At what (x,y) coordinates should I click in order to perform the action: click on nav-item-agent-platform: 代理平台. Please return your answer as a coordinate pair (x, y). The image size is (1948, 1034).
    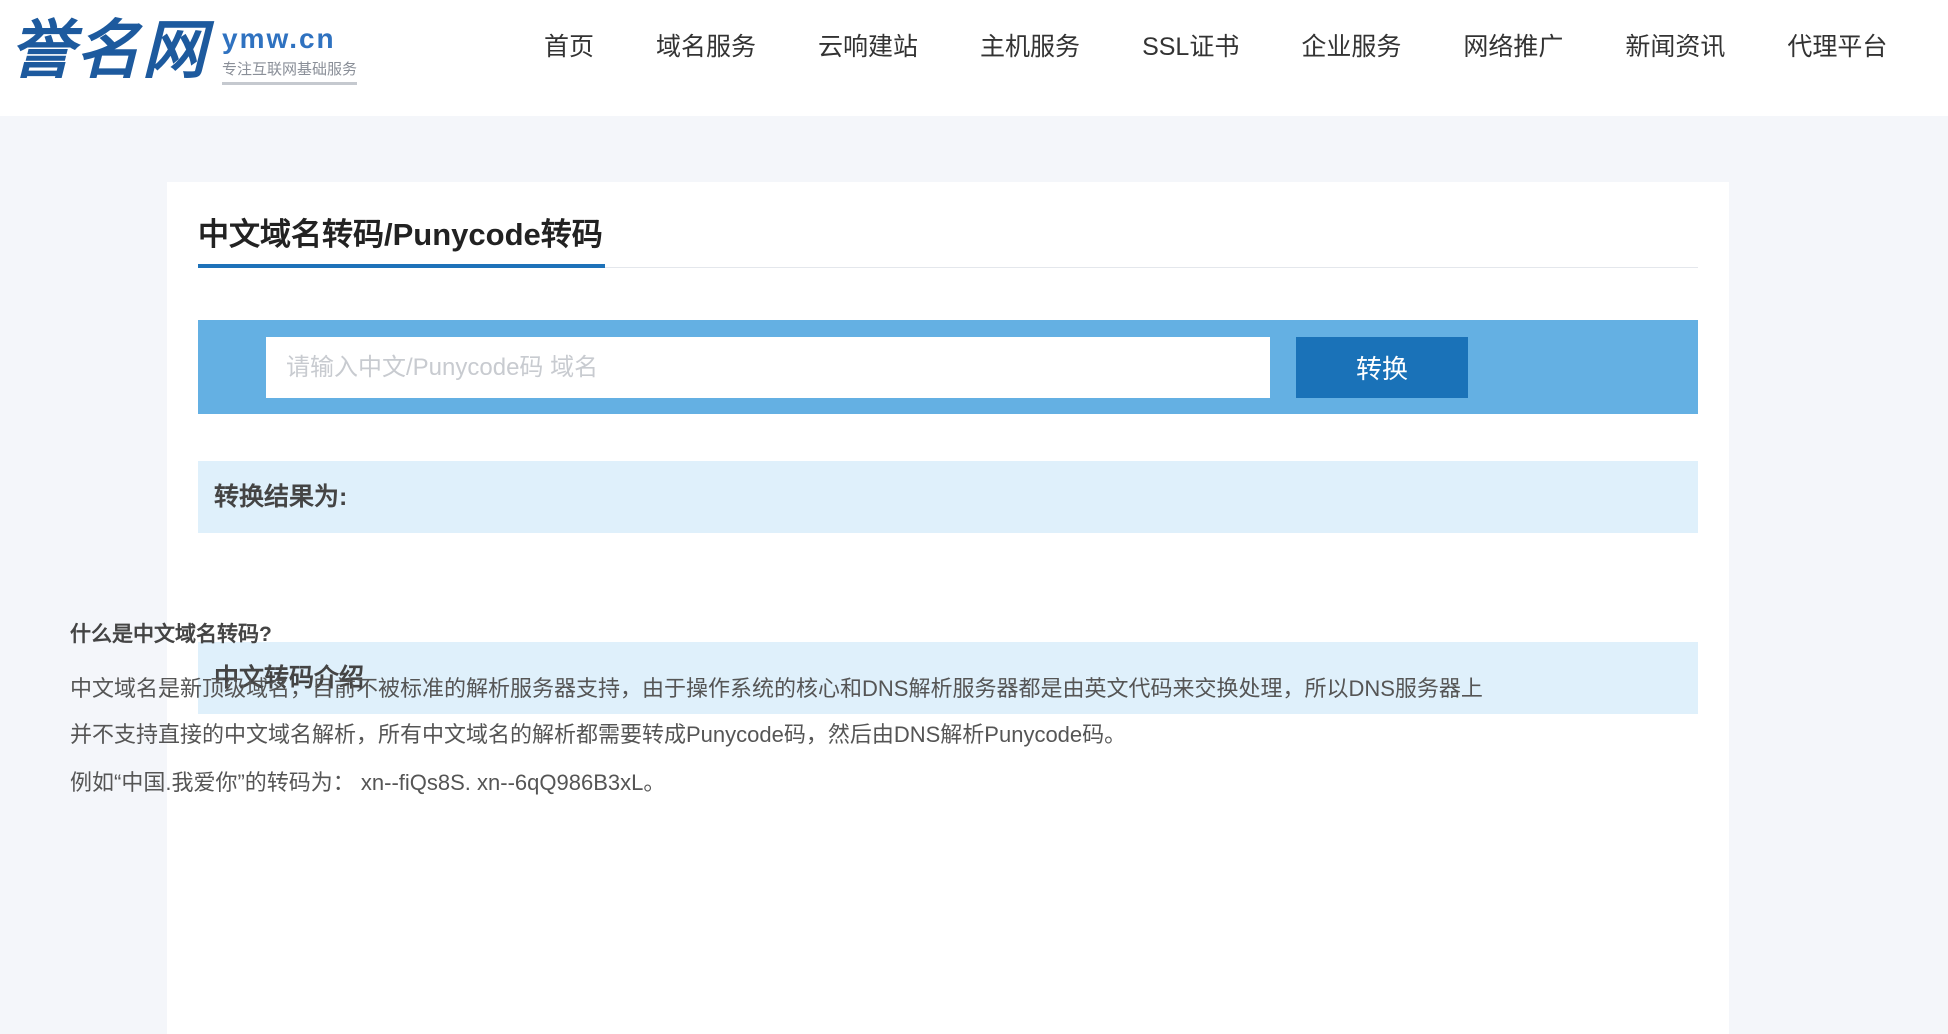
    Looking at the image, I should click on (1837, 47).